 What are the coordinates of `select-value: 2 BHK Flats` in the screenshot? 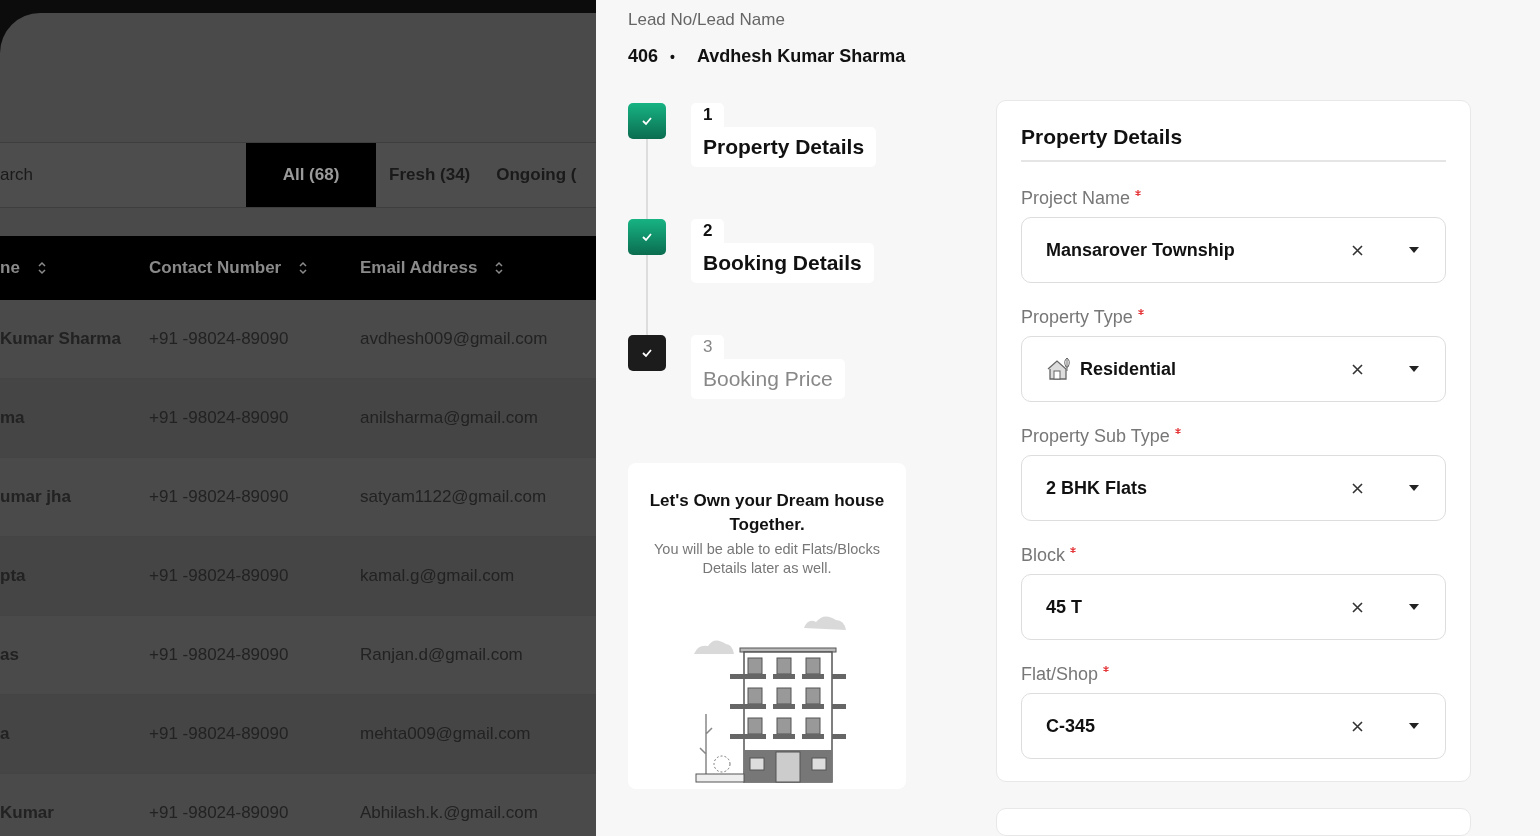 It's located at (1097, 488).